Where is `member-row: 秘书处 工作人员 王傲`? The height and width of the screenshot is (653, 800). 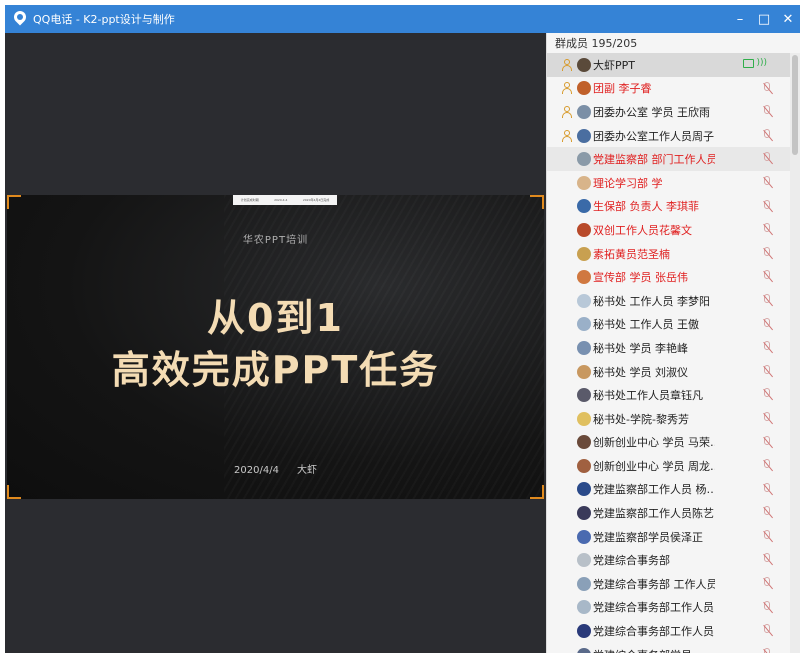
member-row: 秘书处 工作人员 王傲 is located at coordinates (669, 325).